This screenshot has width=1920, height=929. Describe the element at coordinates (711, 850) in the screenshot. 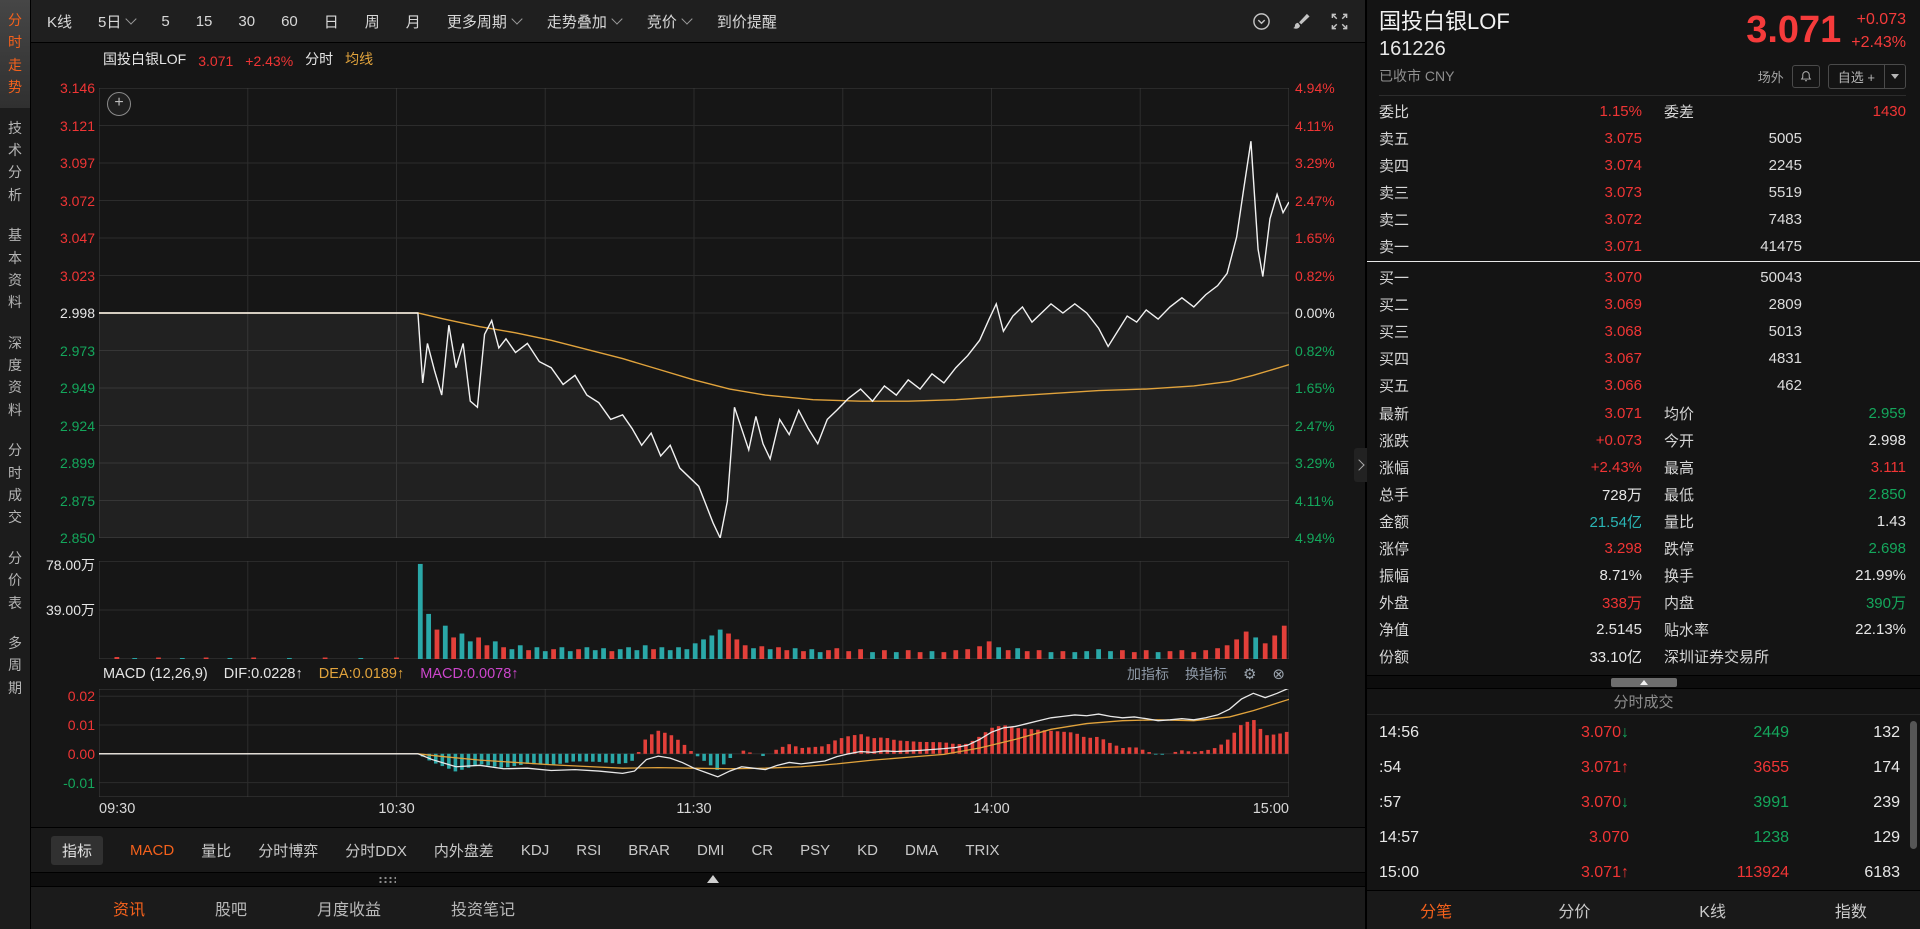

I see `indicator-tab-DMI: DMI` at that location.